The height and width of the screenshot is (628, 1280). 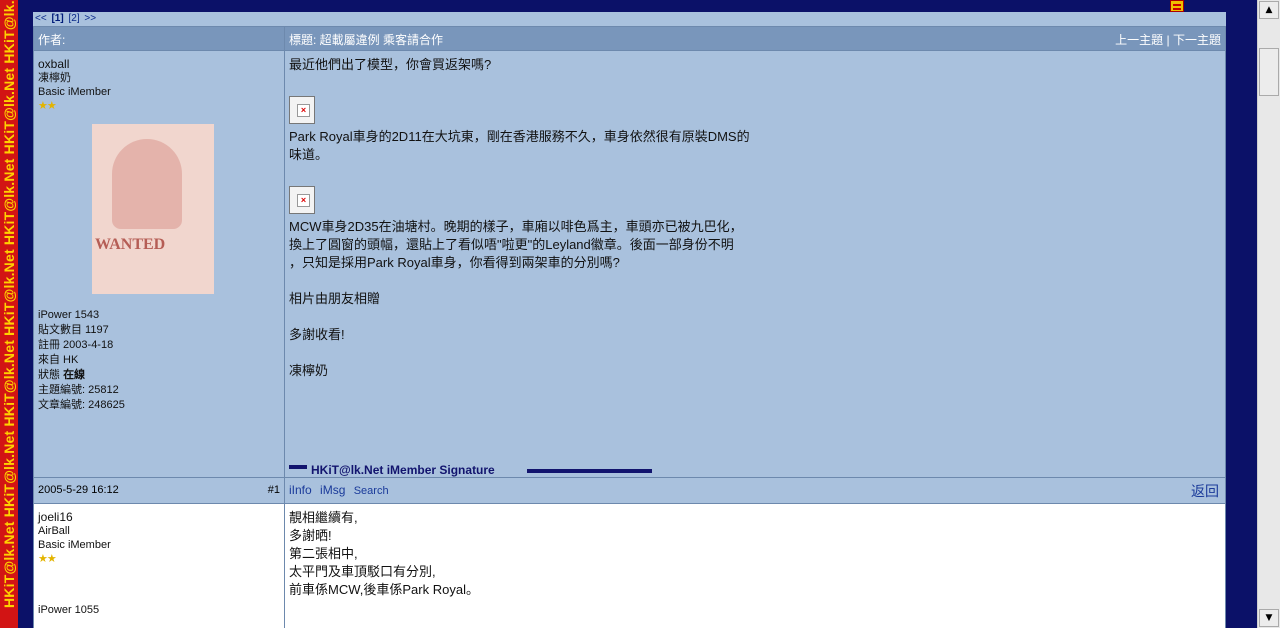 I want to click on search-link: Search, so click(x=371, y=491).